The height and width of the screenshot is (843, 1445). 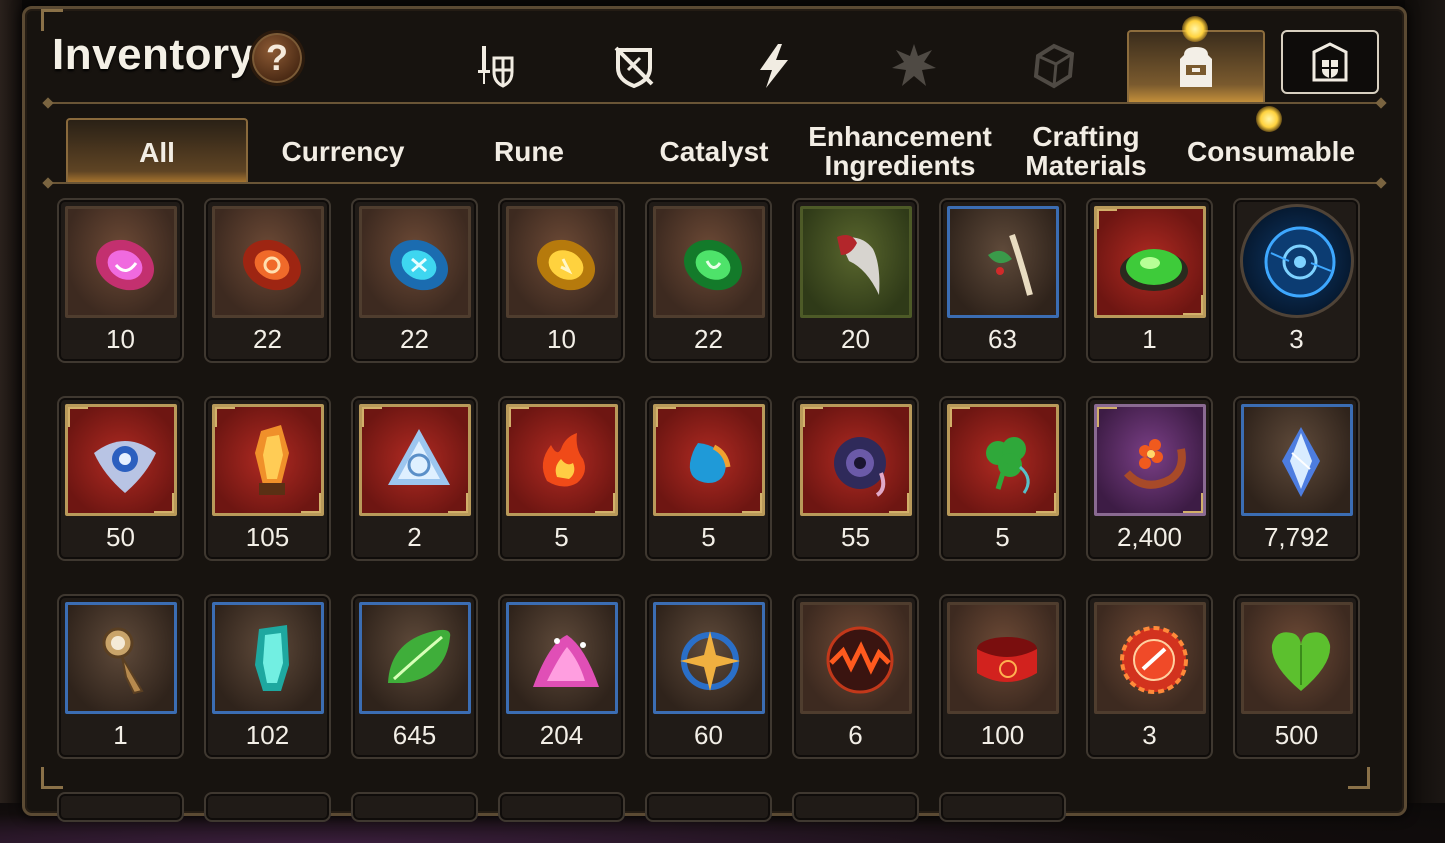 I want to click on item-count: 63, so click(x=1002, y=339).